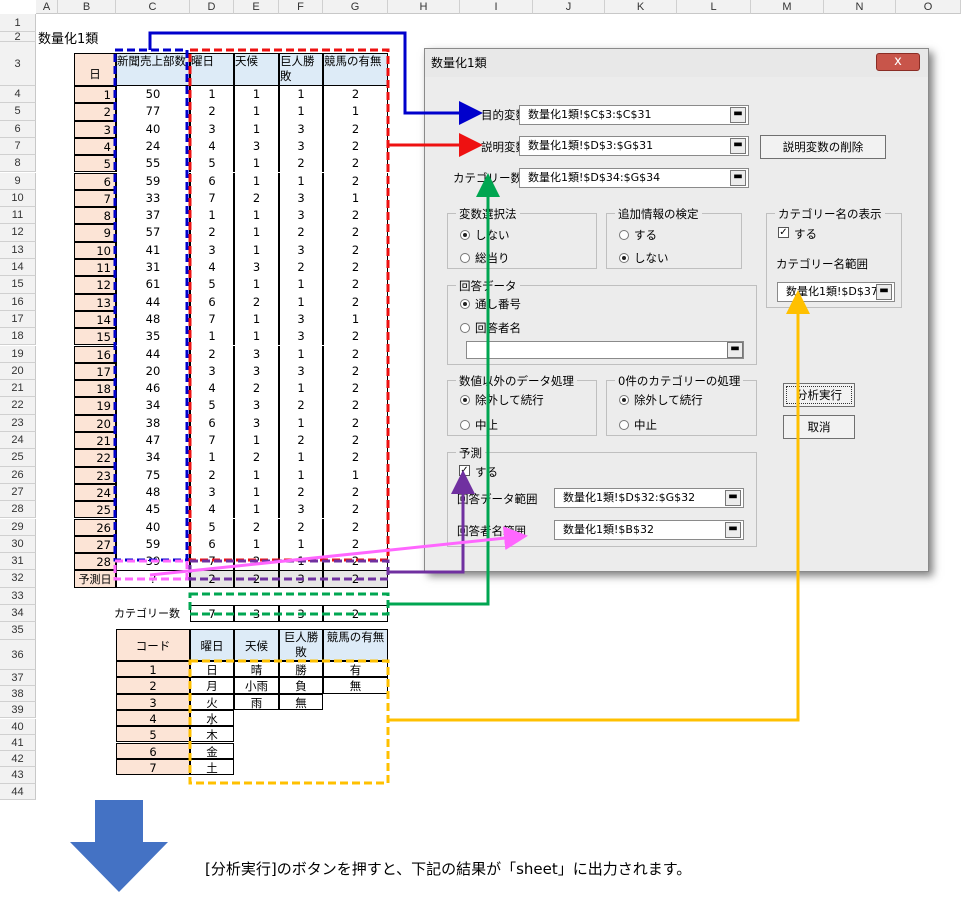 The height and width of the screenshot is (898, 961). What do you see at coordinates (624, 425) in the screenshot?
I see `zero-cat-stop-radio` at bounding box center [624, 425].